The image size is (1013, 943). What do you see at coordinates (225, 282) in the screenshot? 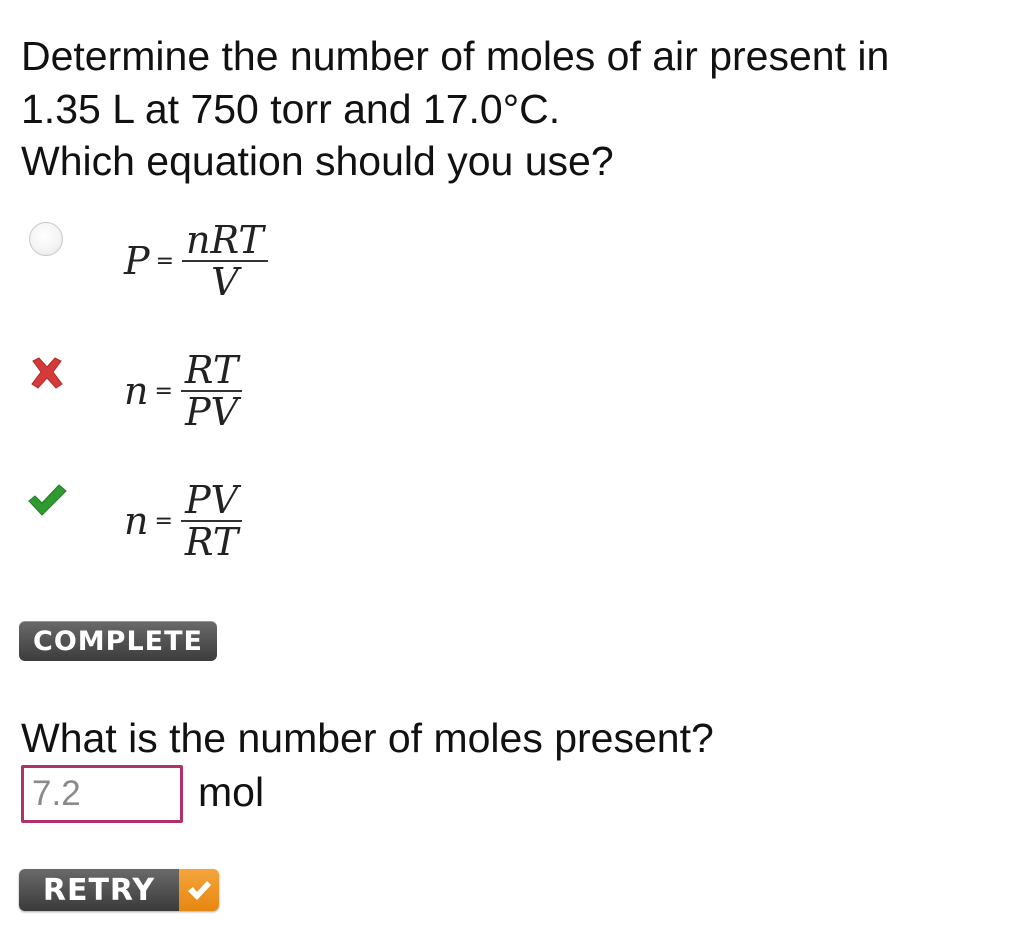
I see `denominator: V` at bounding box center [225, 282].